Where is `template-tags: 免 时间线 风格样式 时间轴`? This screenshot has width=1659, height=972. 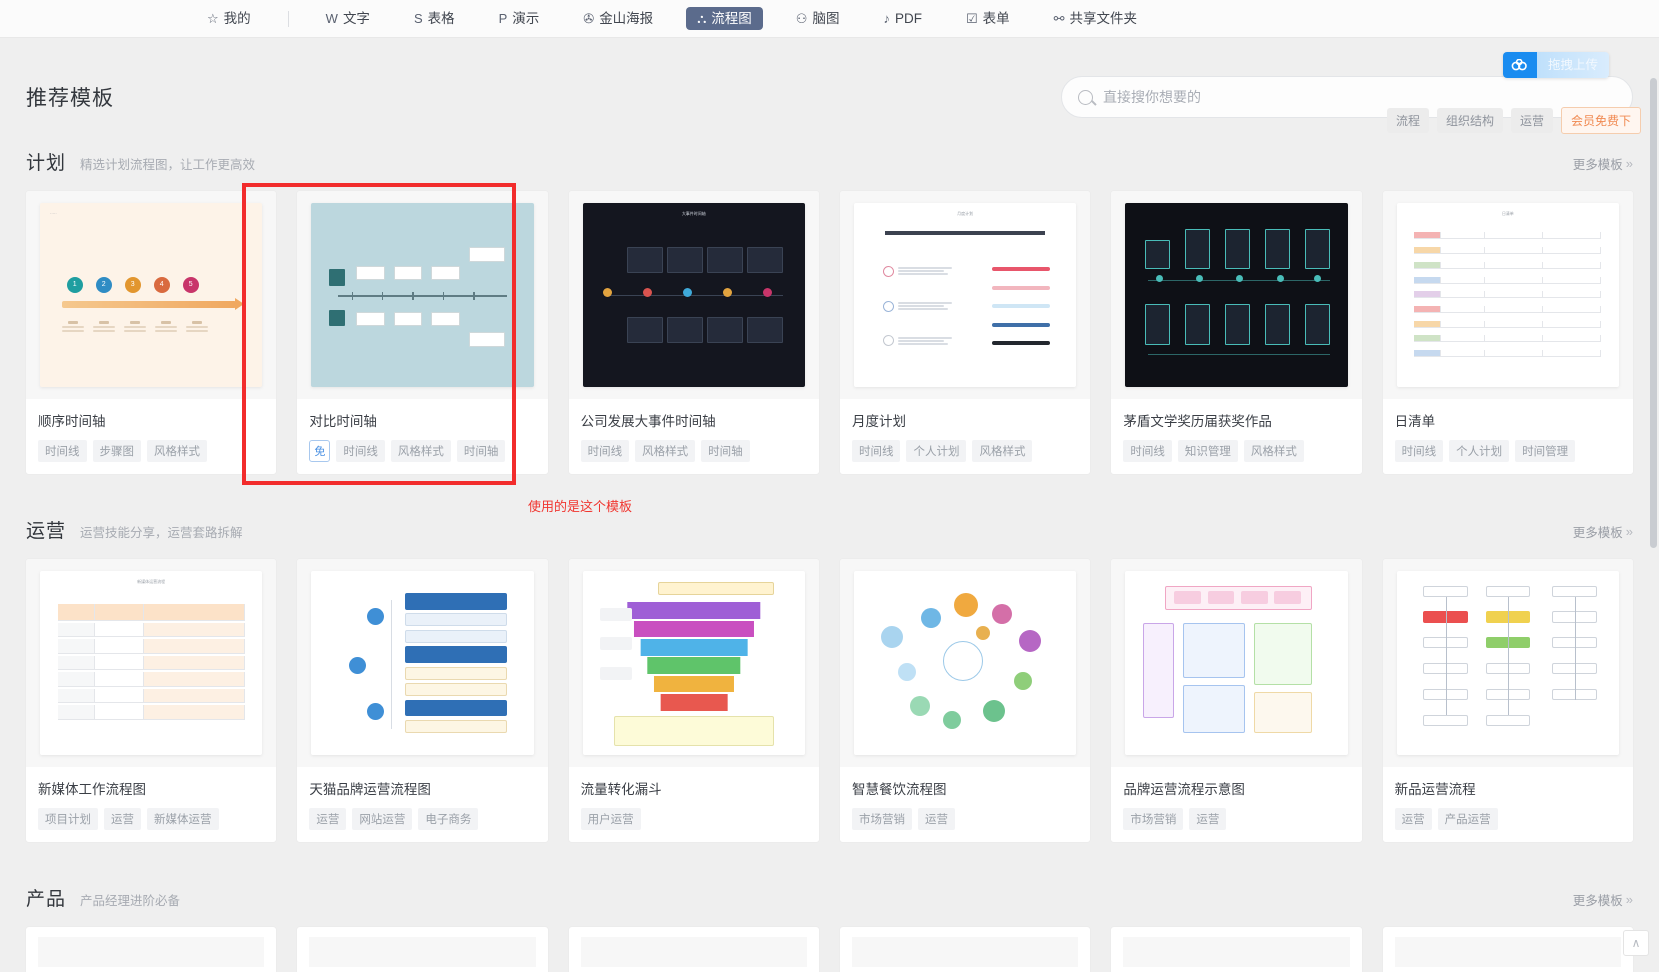
template-tags: 免 时间线 风格样式 时间轴 is located at coordinates (422, 451).